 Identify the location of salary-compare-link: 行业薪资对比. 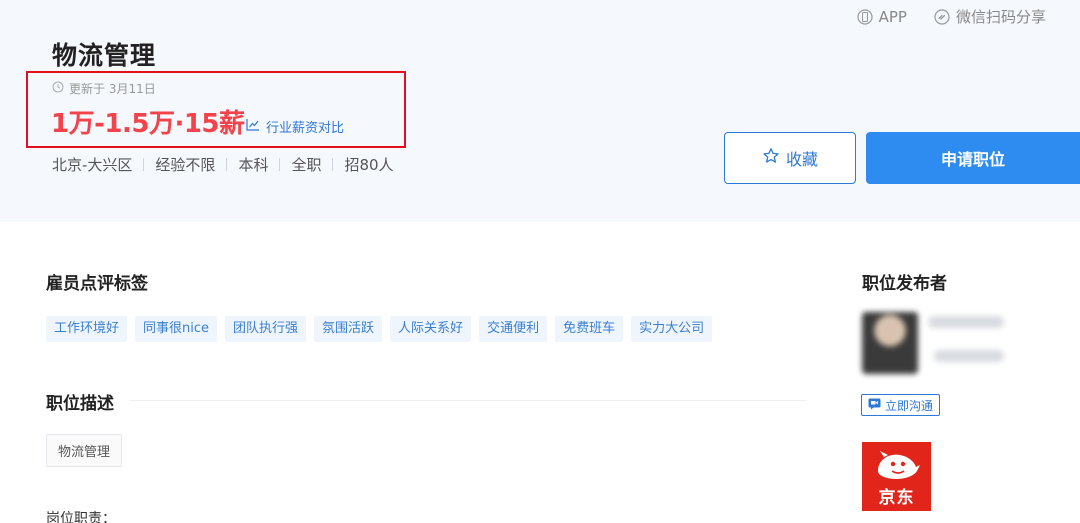
(295, 126).